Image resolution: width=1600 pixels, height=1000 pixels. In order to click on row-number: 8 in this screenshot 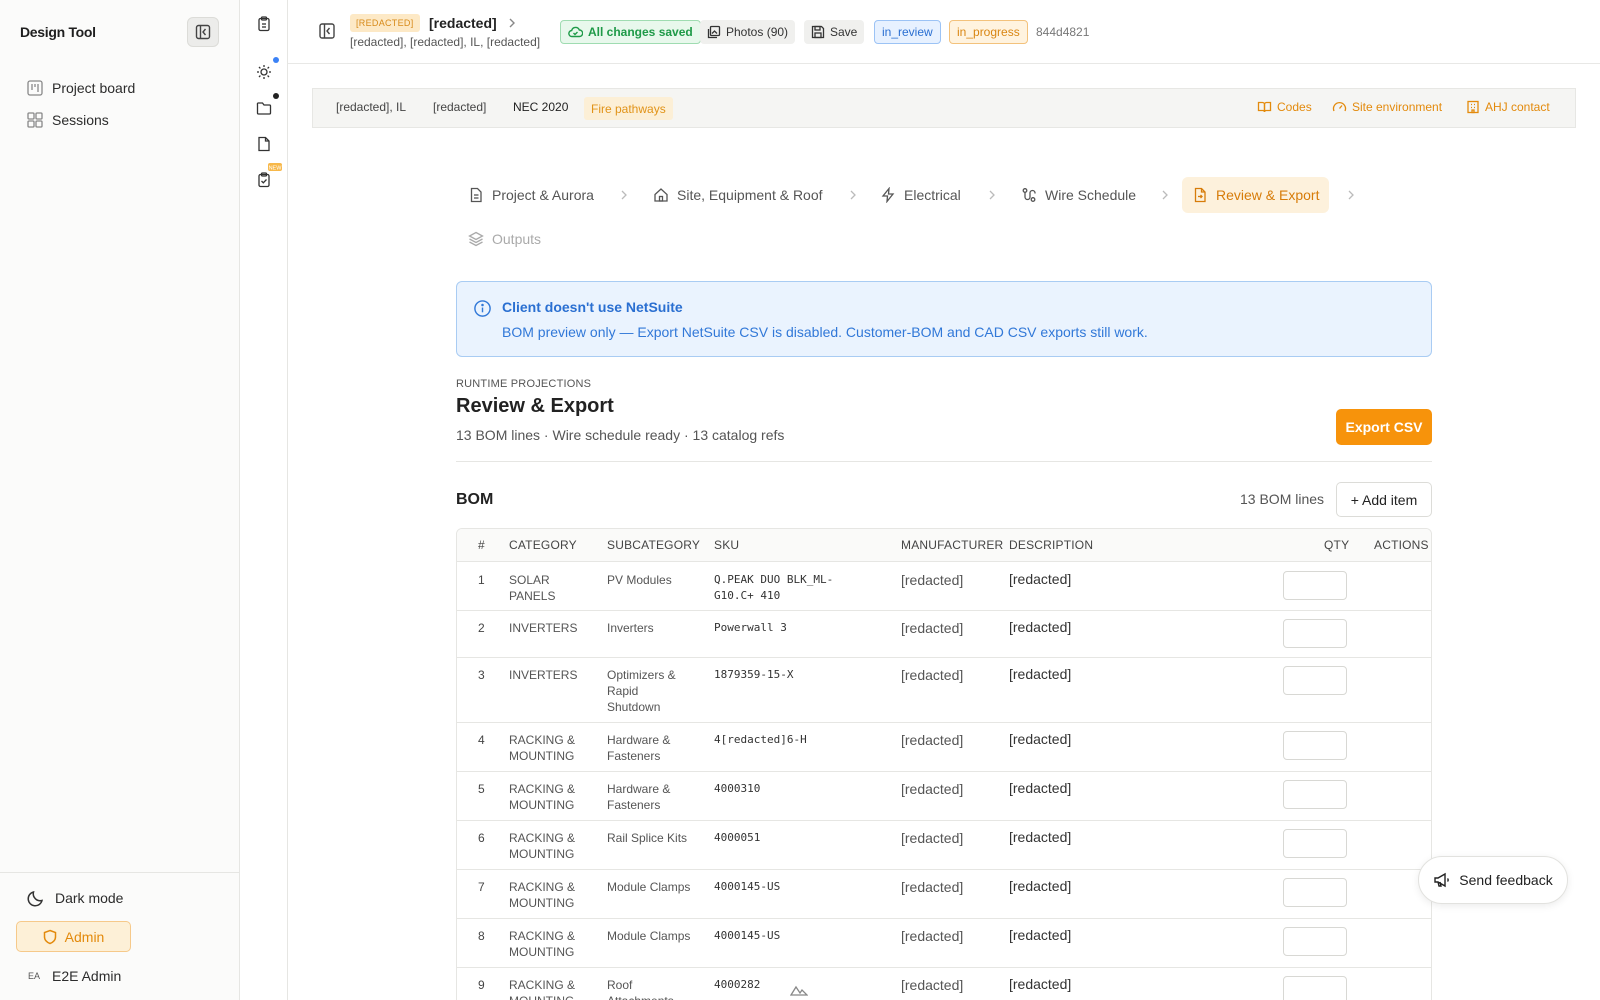, I will do `click(481, 936)`.